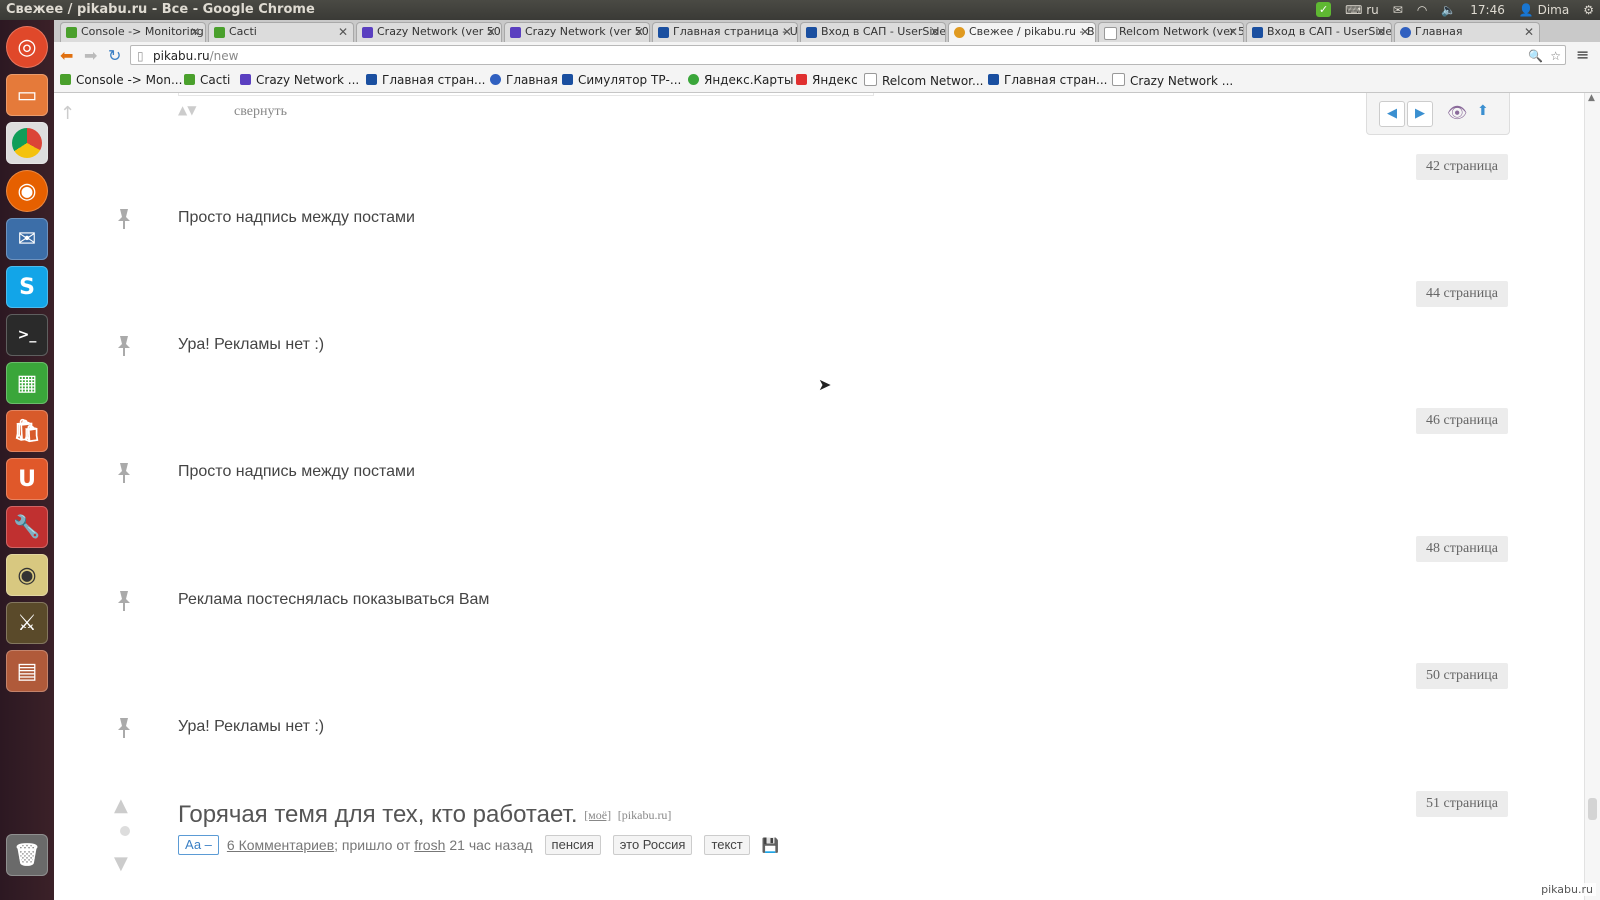 The height and width of the screenshot is (900, 1600). What do you see at coordinates (27, 623) in the screenshot?
I see `shield-game-icon: ⚔` at bounding box center [27, 623].